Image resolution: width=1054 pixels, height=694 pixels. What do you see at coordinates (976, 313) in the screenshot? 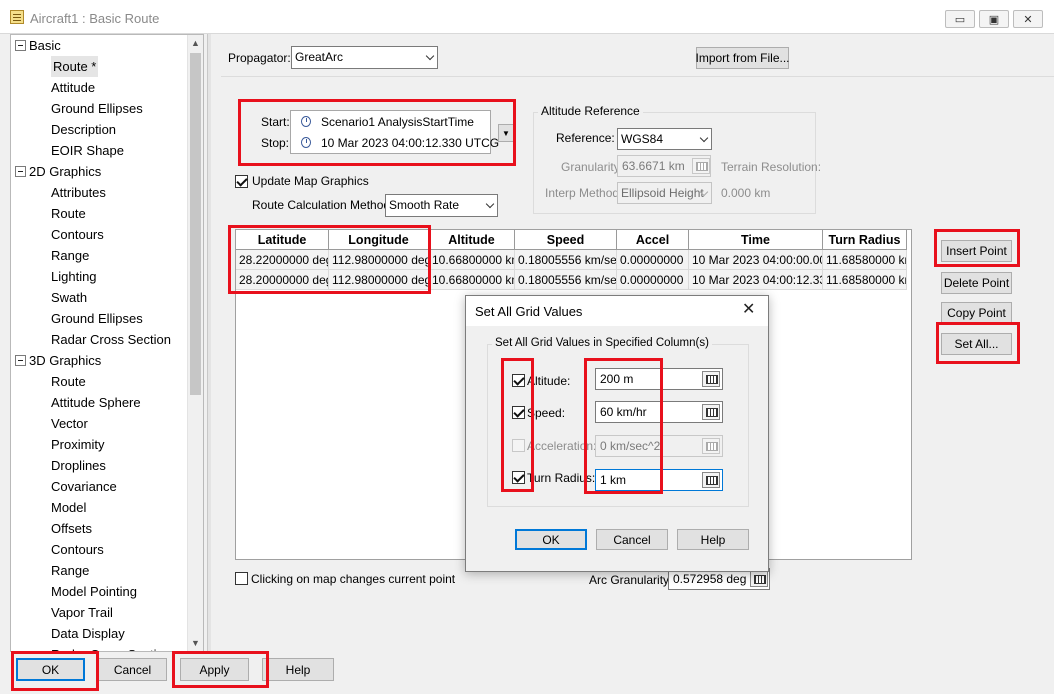
I see `copy-point-button: Copy Point` at bounding box center [976, 313].